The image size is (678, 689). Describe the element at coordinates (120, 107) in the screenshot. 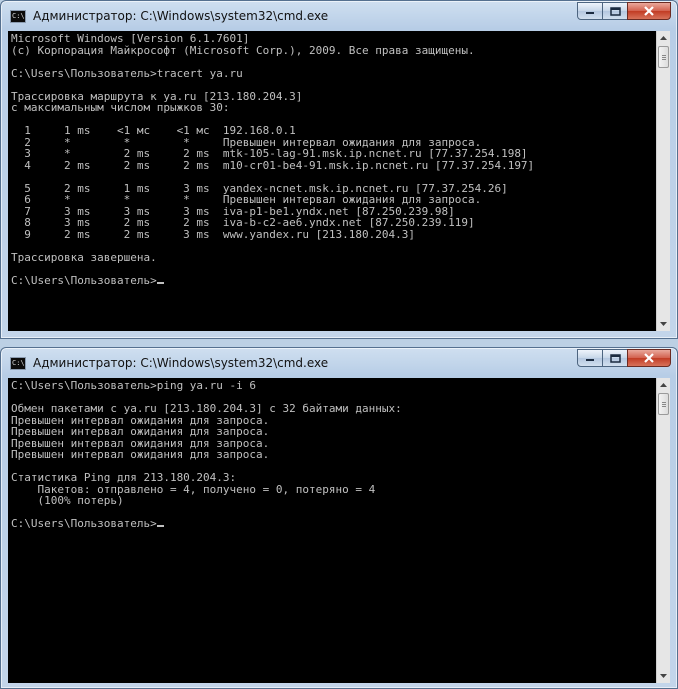

I see `console-line: с максимальным числом прыжков 30:` at that location.